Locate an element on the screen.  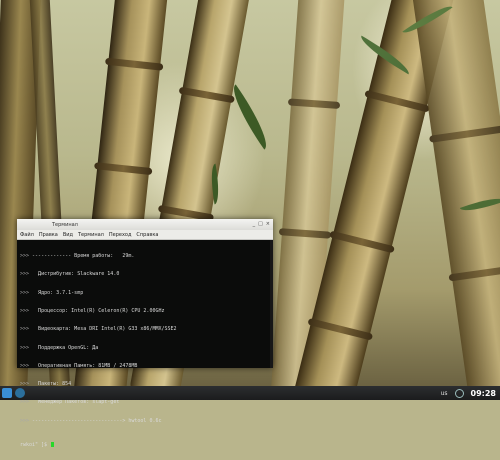
menu-go: Переход is located at coordinates (120, 235).